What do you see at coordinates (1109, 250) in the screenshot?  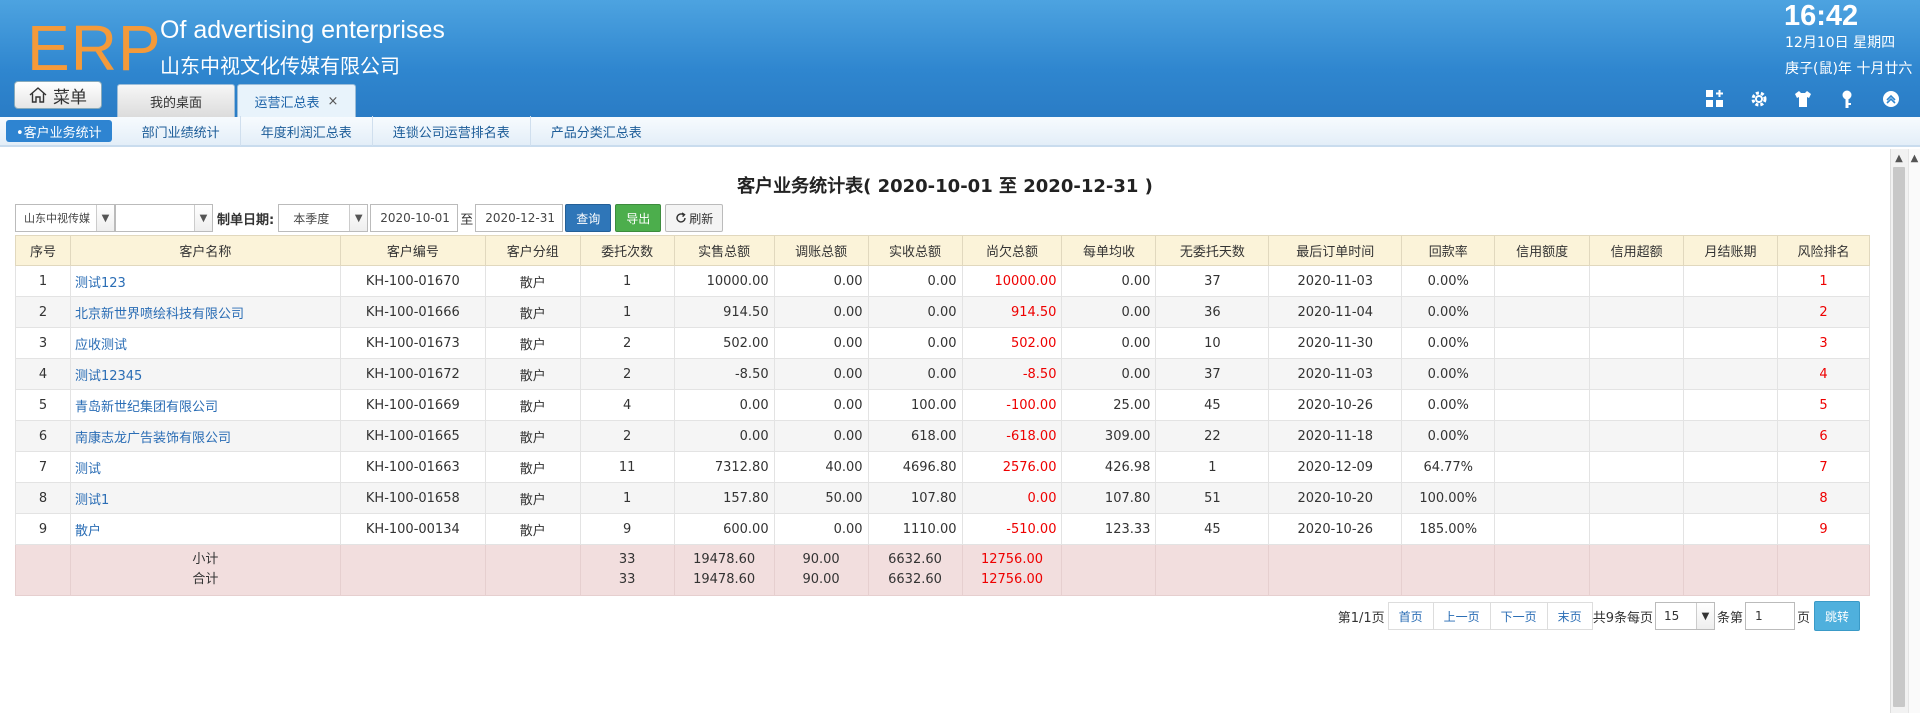 I see `column-header: 每单均收` at bounding box center [1109, 250].